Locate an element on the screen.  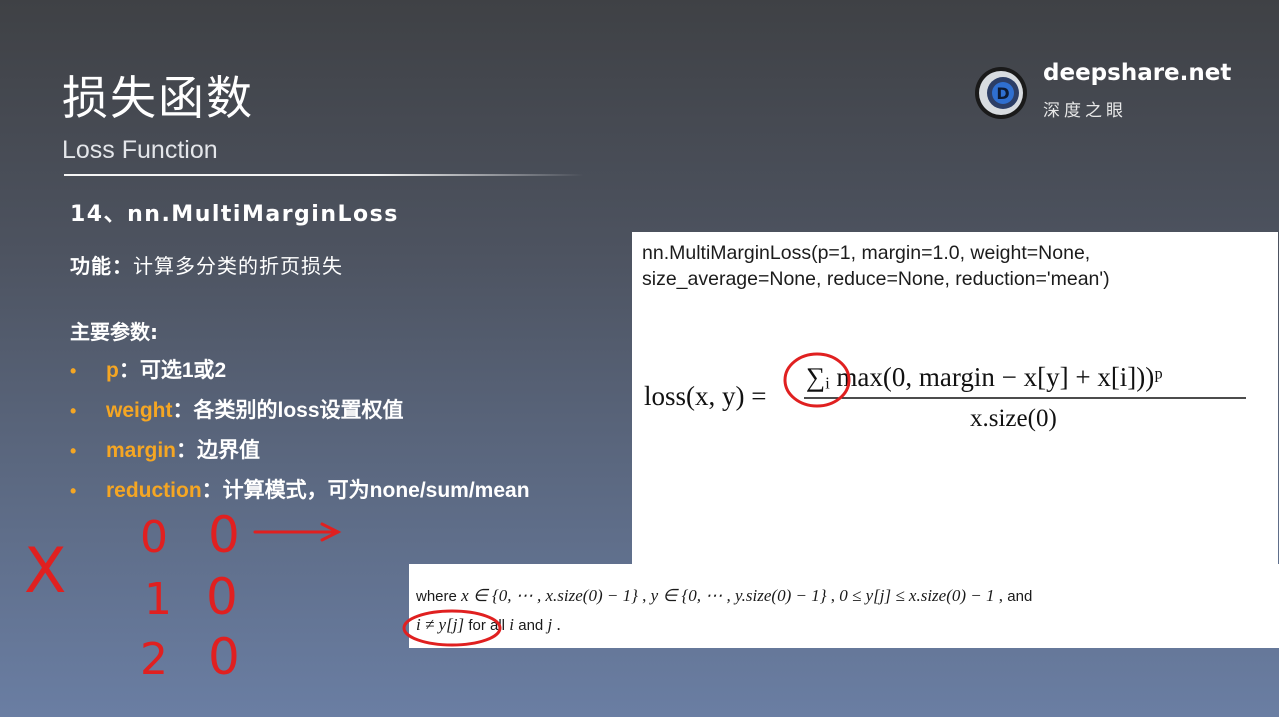
slide-title: 损失函数 is located at coordinates (158, 98).